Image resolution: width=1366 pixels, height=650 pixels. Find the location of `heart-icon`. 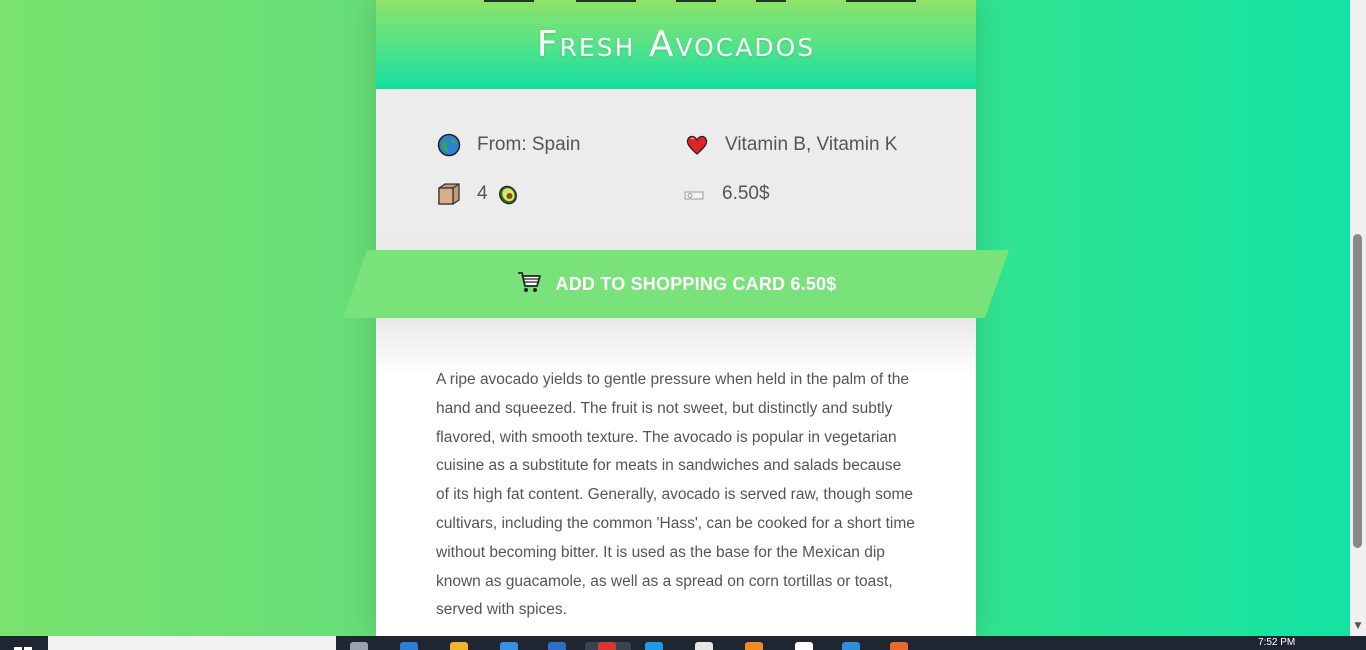

heart-icon is located at coordinates (697, 145).